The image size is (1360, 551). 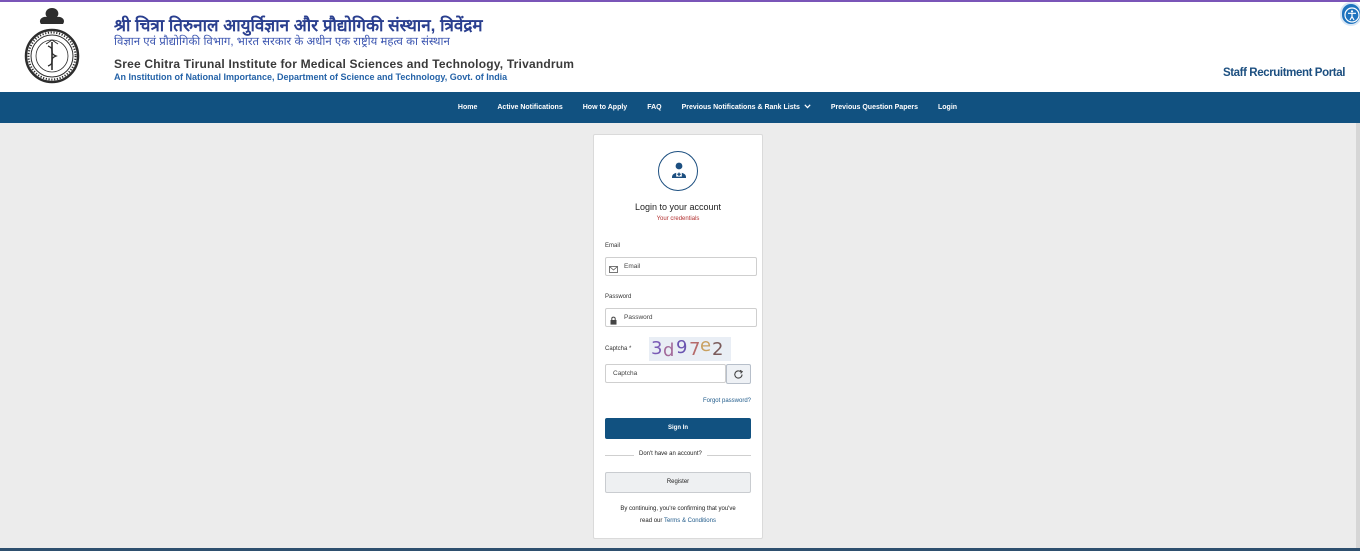 What do you see at coordinates (625, 373) in the screenshot?
I see `captcha-placeholder: Captcha` at bounding box center [625, 373].